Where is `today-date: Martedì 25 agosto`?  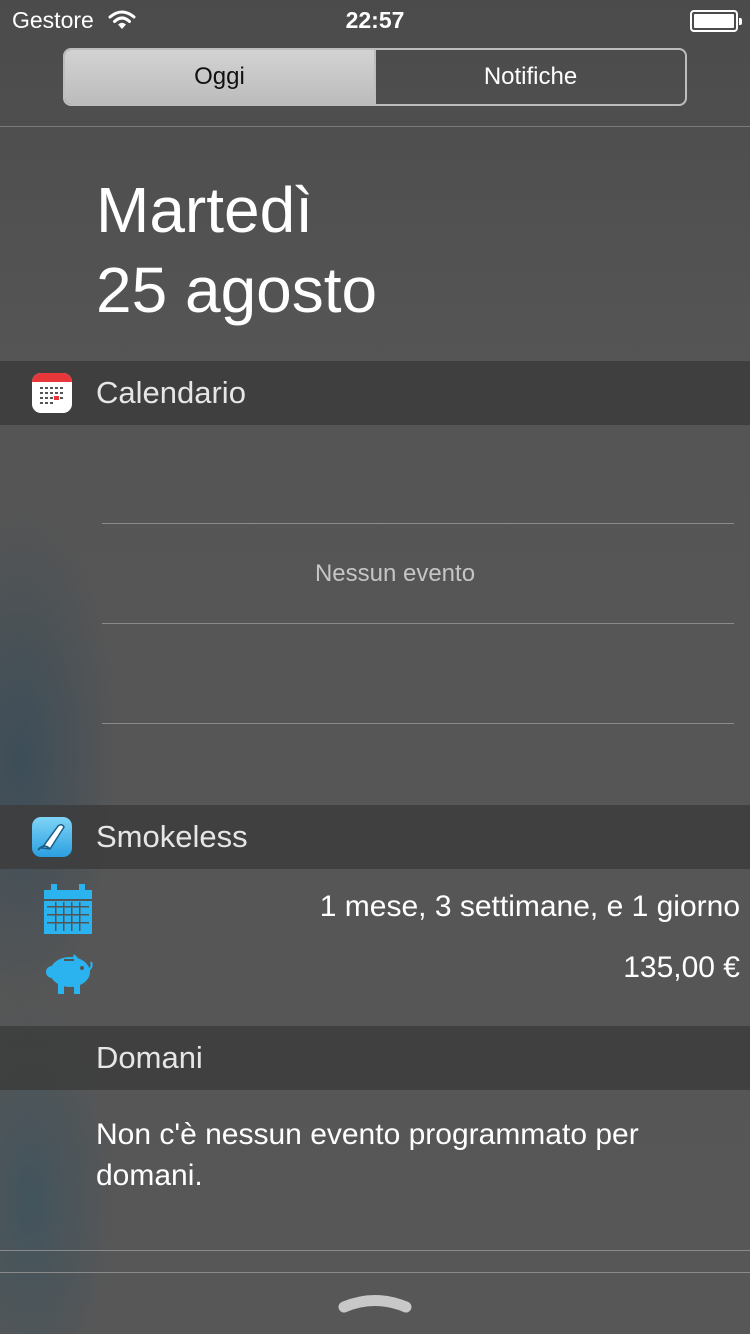
today-date: Martedì 25 agosto is located at coordinates (236, 250).